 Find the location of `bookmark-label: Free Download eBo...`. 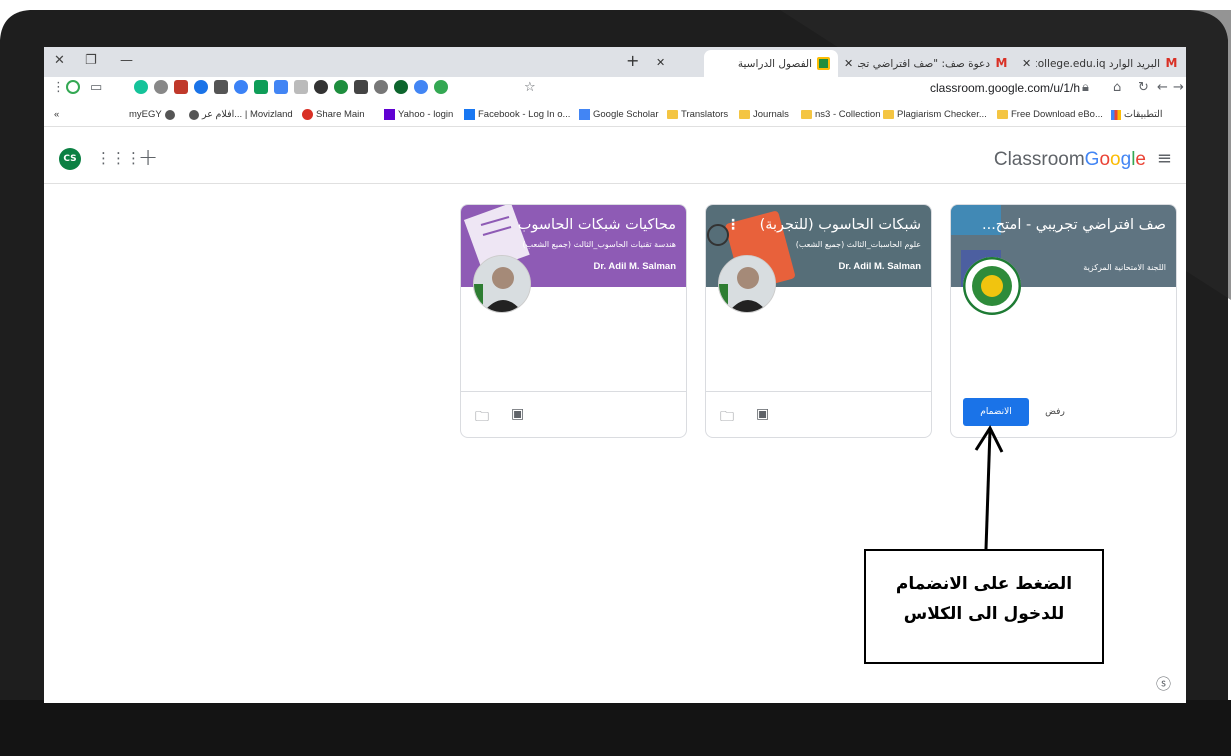

bookmark-label: Free Download eBo... is located at coordinates (1057, 114).